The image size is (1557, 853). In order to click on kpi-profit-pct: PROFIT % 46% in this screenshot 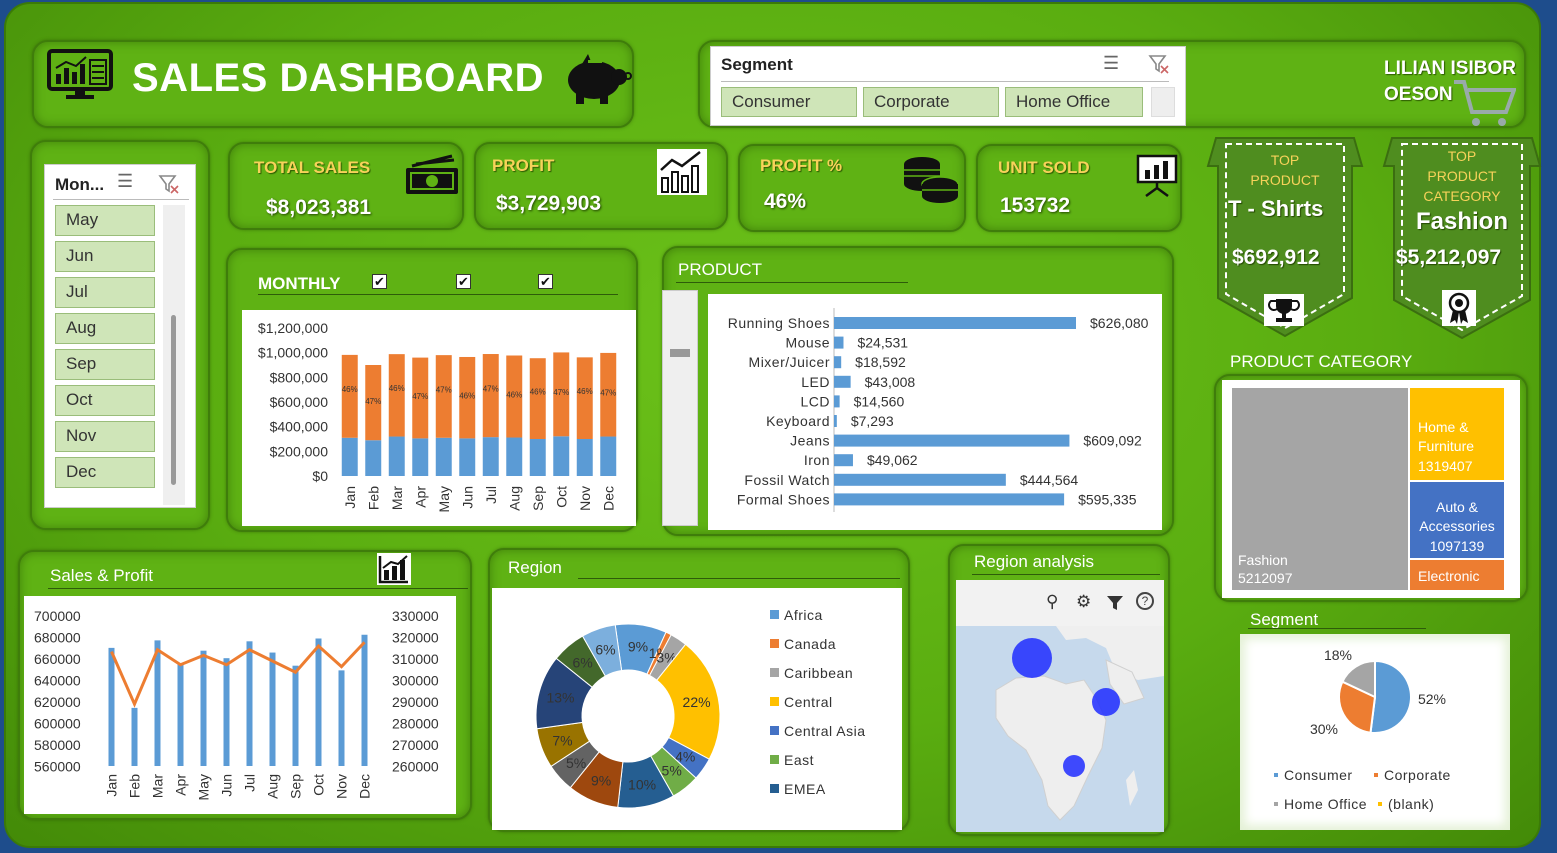, I will do `click(852, 188)`.